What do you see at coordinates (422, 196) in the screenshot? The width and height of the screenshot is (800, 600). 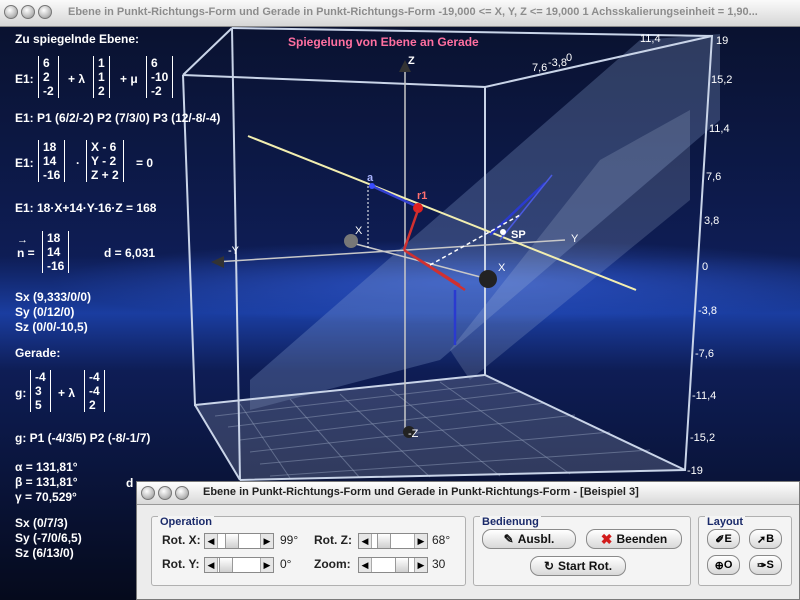 I see `point-r1-label: r1` at bounding box center [422, 196].